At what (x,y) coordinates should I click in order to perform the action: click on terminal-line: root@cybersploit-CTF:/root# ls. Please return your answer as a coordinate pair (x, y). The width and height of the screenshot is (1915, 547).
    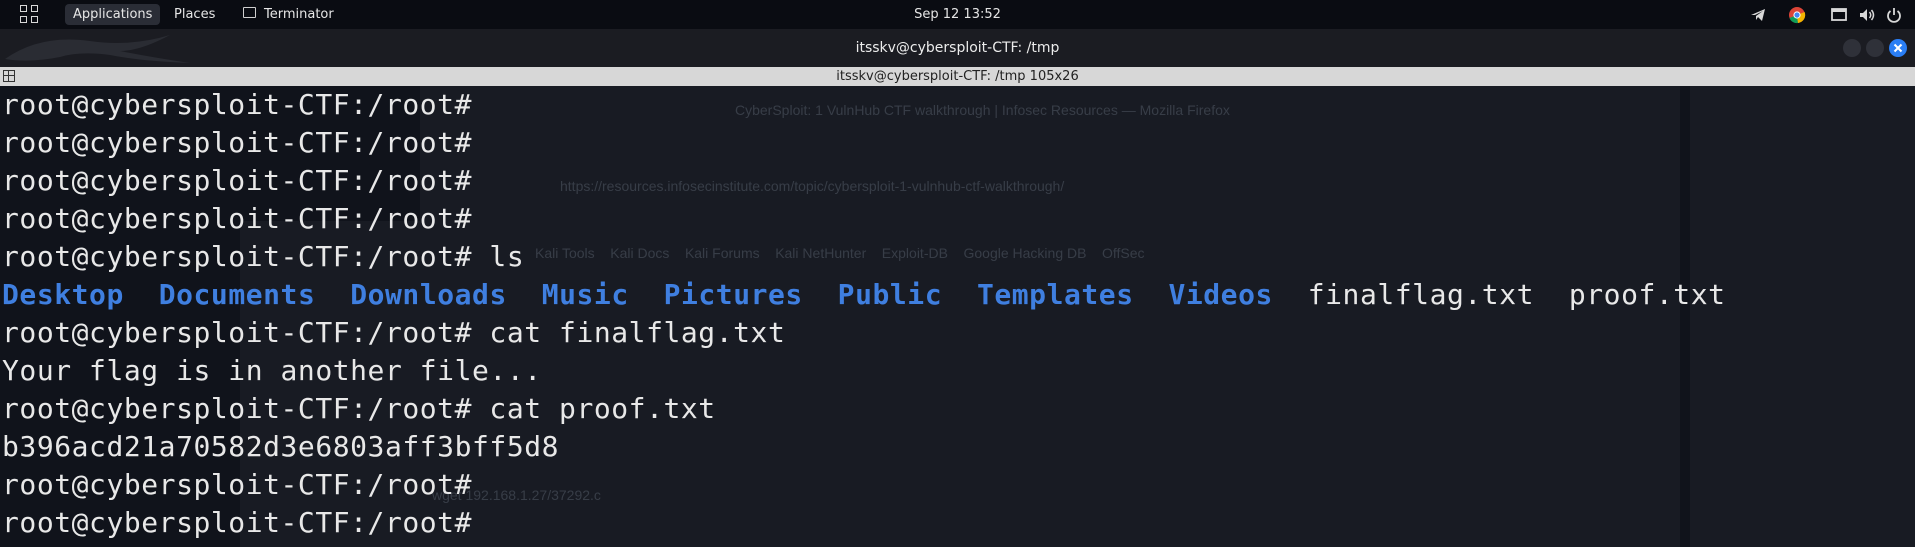
    Looking at the image, I should click on (864, 257).